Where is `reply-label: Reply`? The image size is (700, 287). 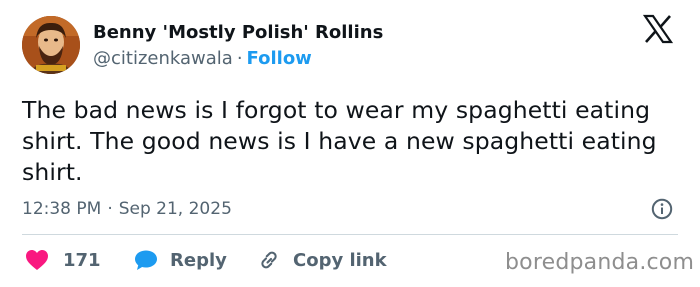
reply-label: Reply is located at coordinates (198, 260).